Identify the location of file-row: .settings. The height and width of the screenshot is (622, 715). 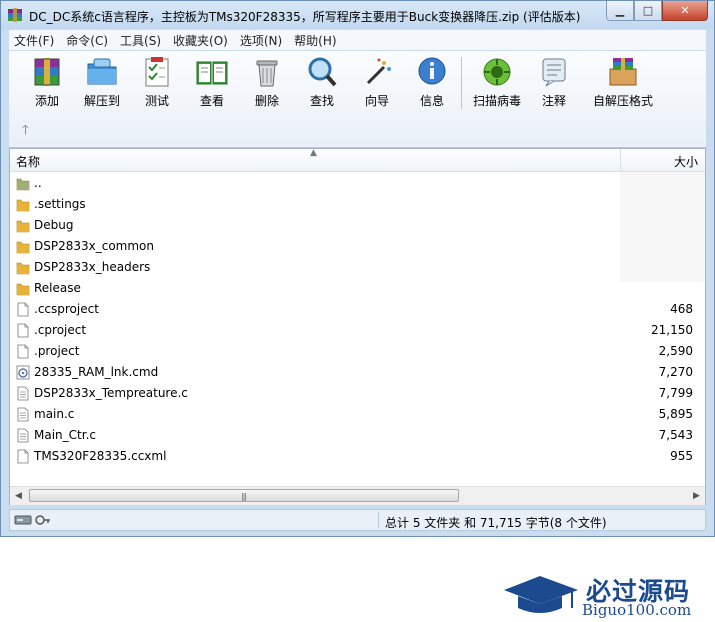
(357, 204).